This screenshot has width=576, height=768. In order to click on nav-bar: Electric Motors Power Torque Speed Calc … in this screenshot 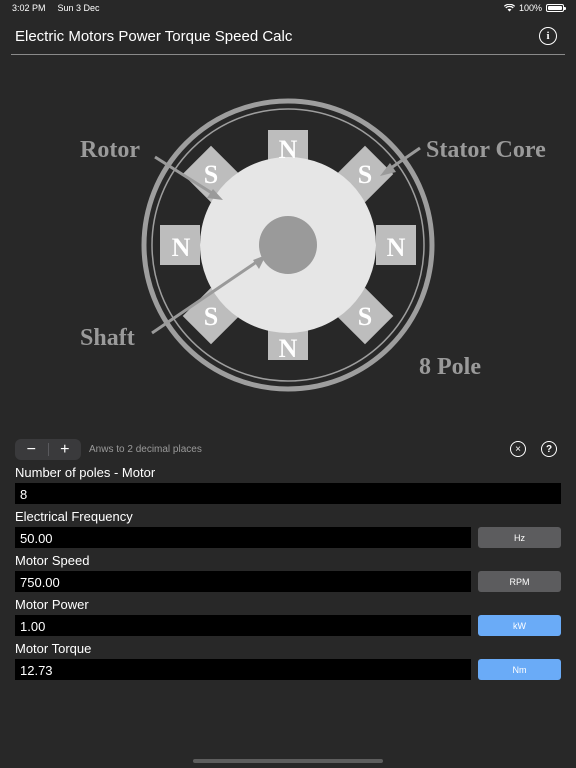, I will do `click(288, 39)`.